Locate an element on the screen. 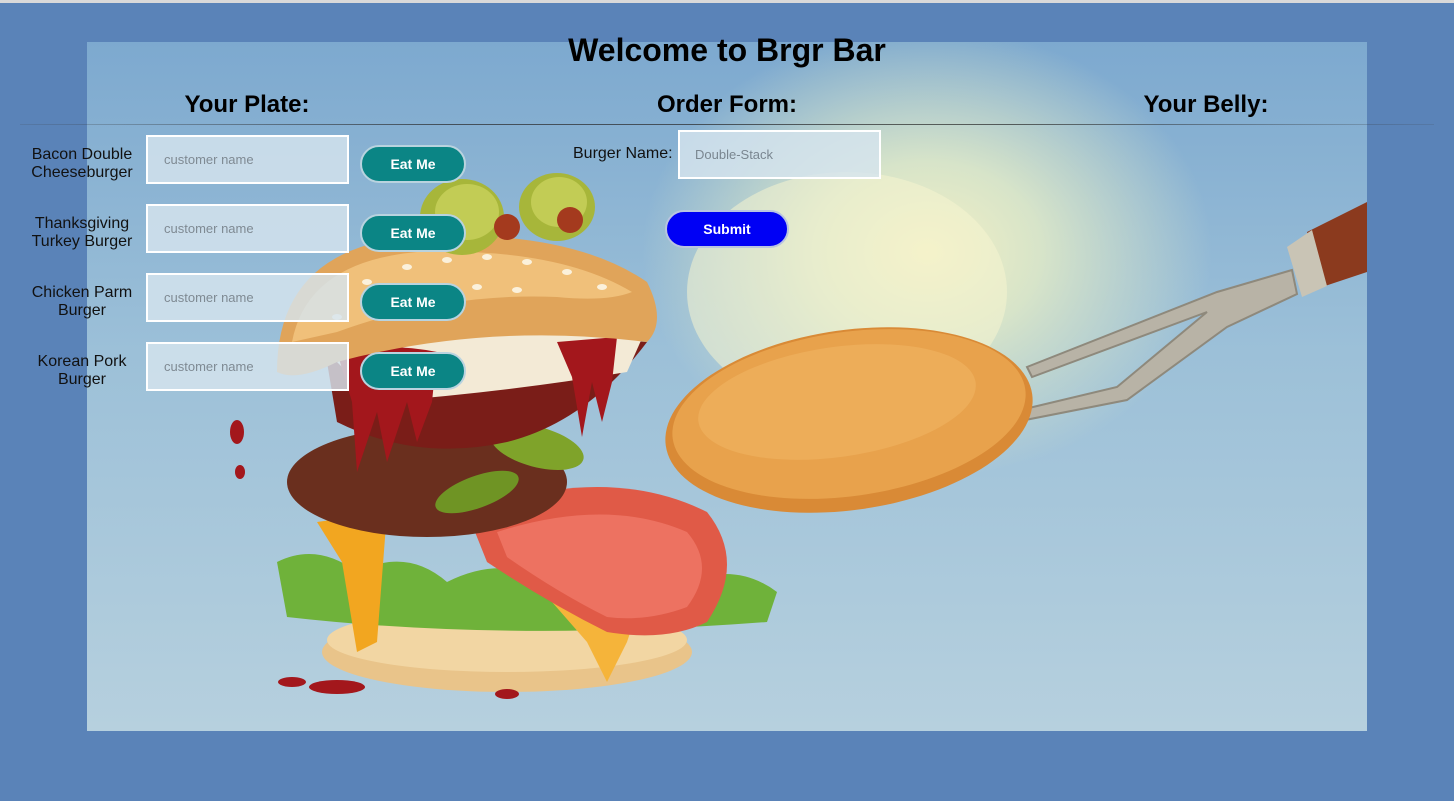 The width and height of the screenshot is (1454, 801). burger-name: Bacon Double Cheeseburger is located at coordinates (82, 163).